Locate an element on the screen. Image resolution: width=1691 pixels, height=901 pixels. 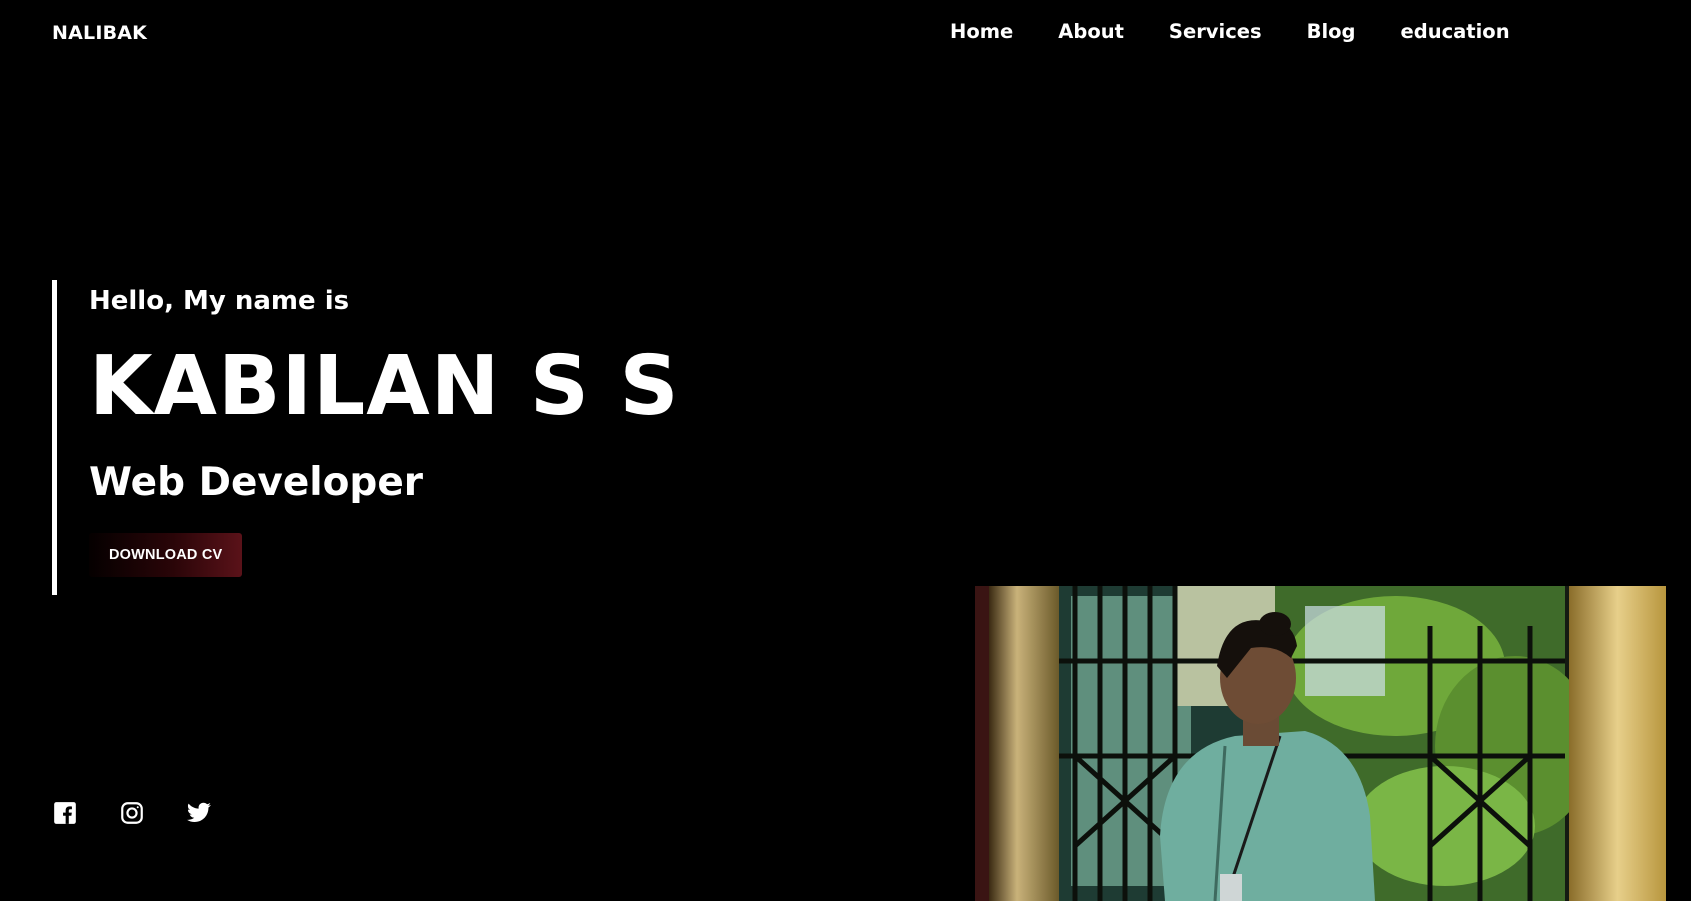
nav-blog: Blog is located at coordinates (1331, 31).